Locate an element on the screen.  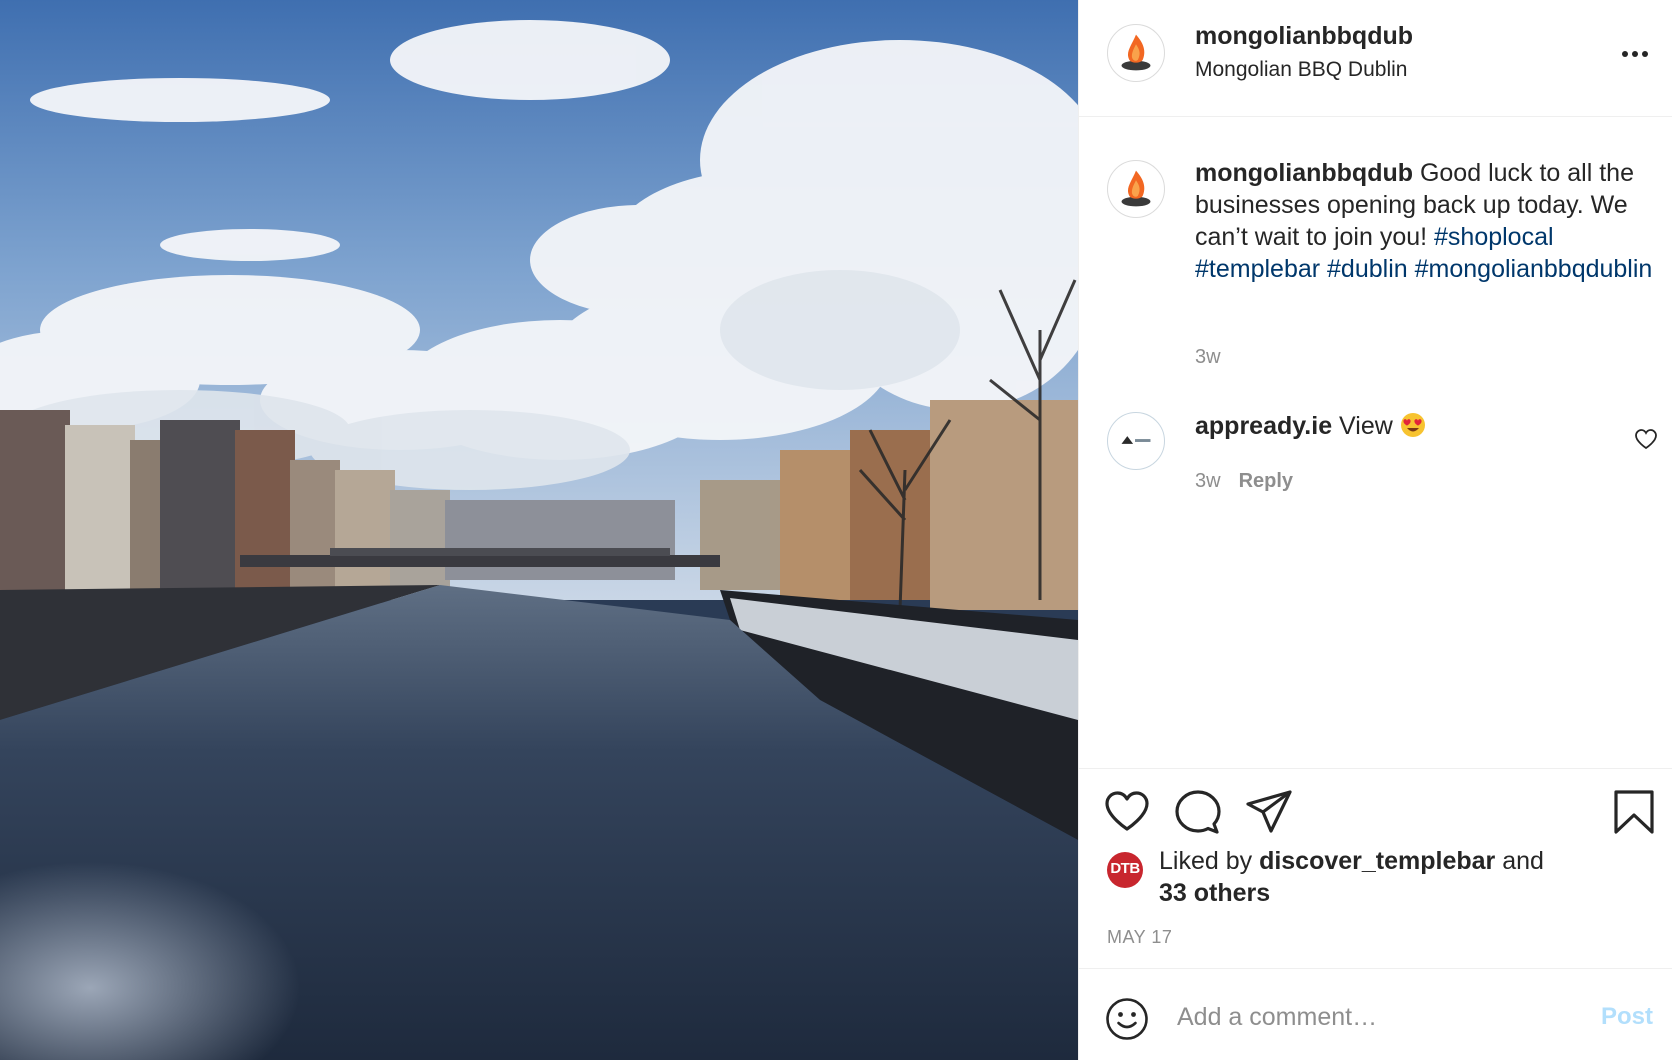
post-header: mongolianbbqdub Mongolian BBQ Dublin is located at coordinates (1375, 58).